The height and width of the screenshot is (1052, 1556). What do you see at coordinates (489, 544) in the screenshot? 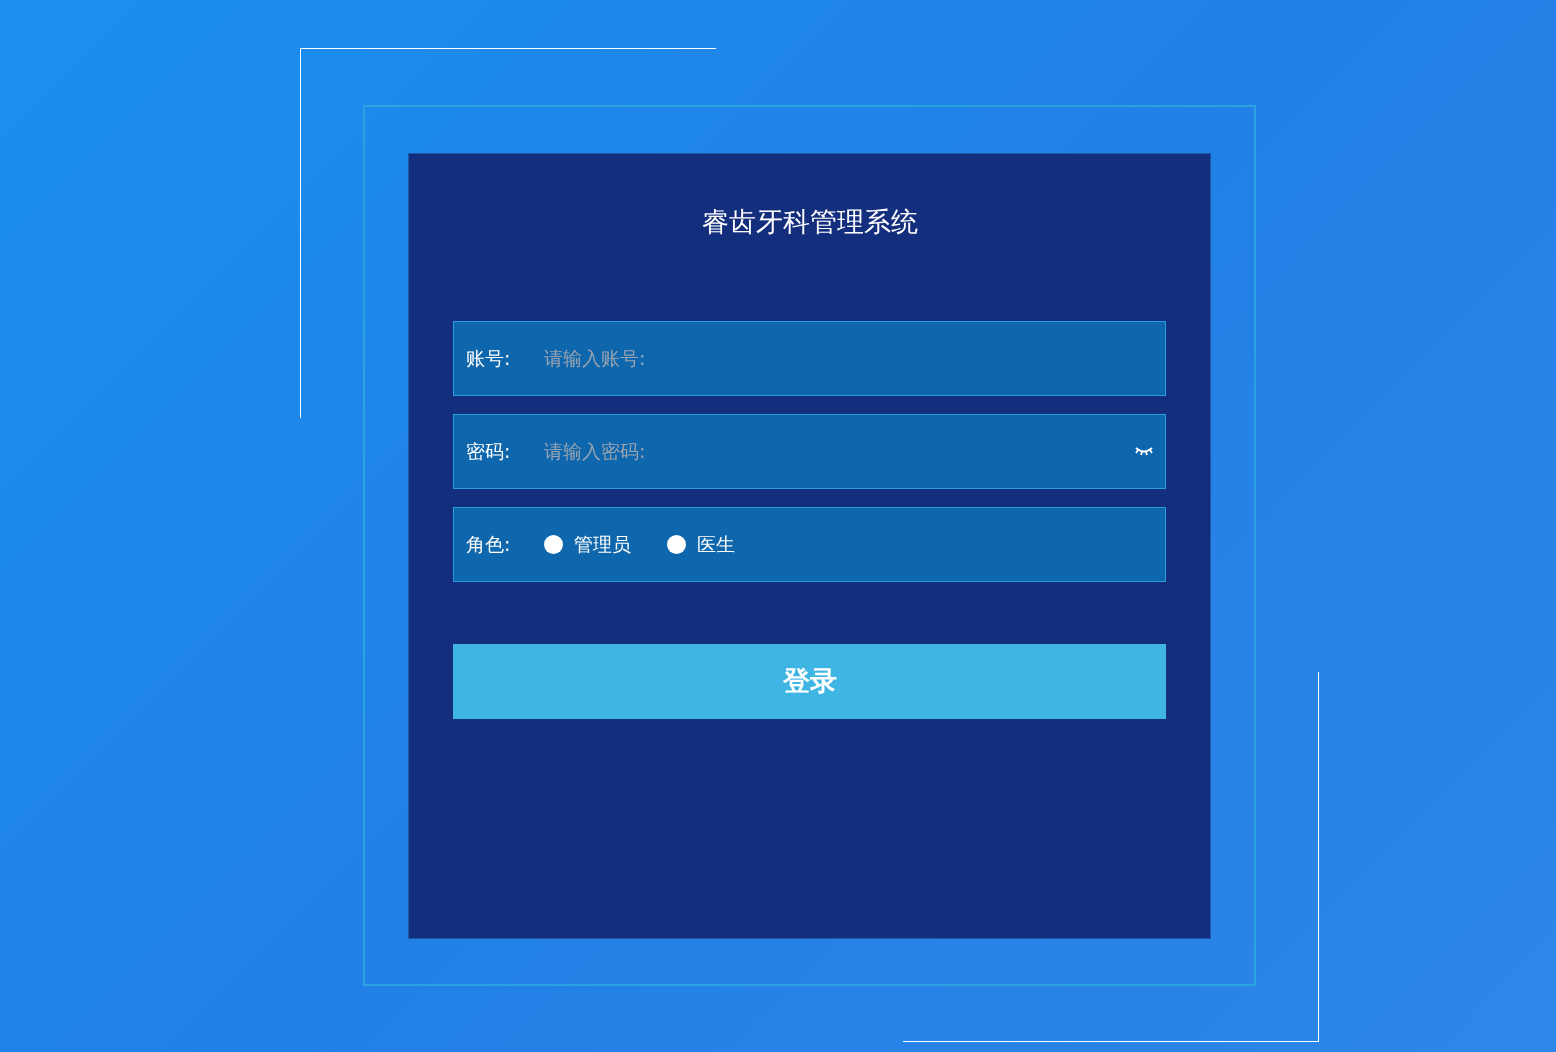
I see `field-label: 角色:` at bounding box center [489, 544].